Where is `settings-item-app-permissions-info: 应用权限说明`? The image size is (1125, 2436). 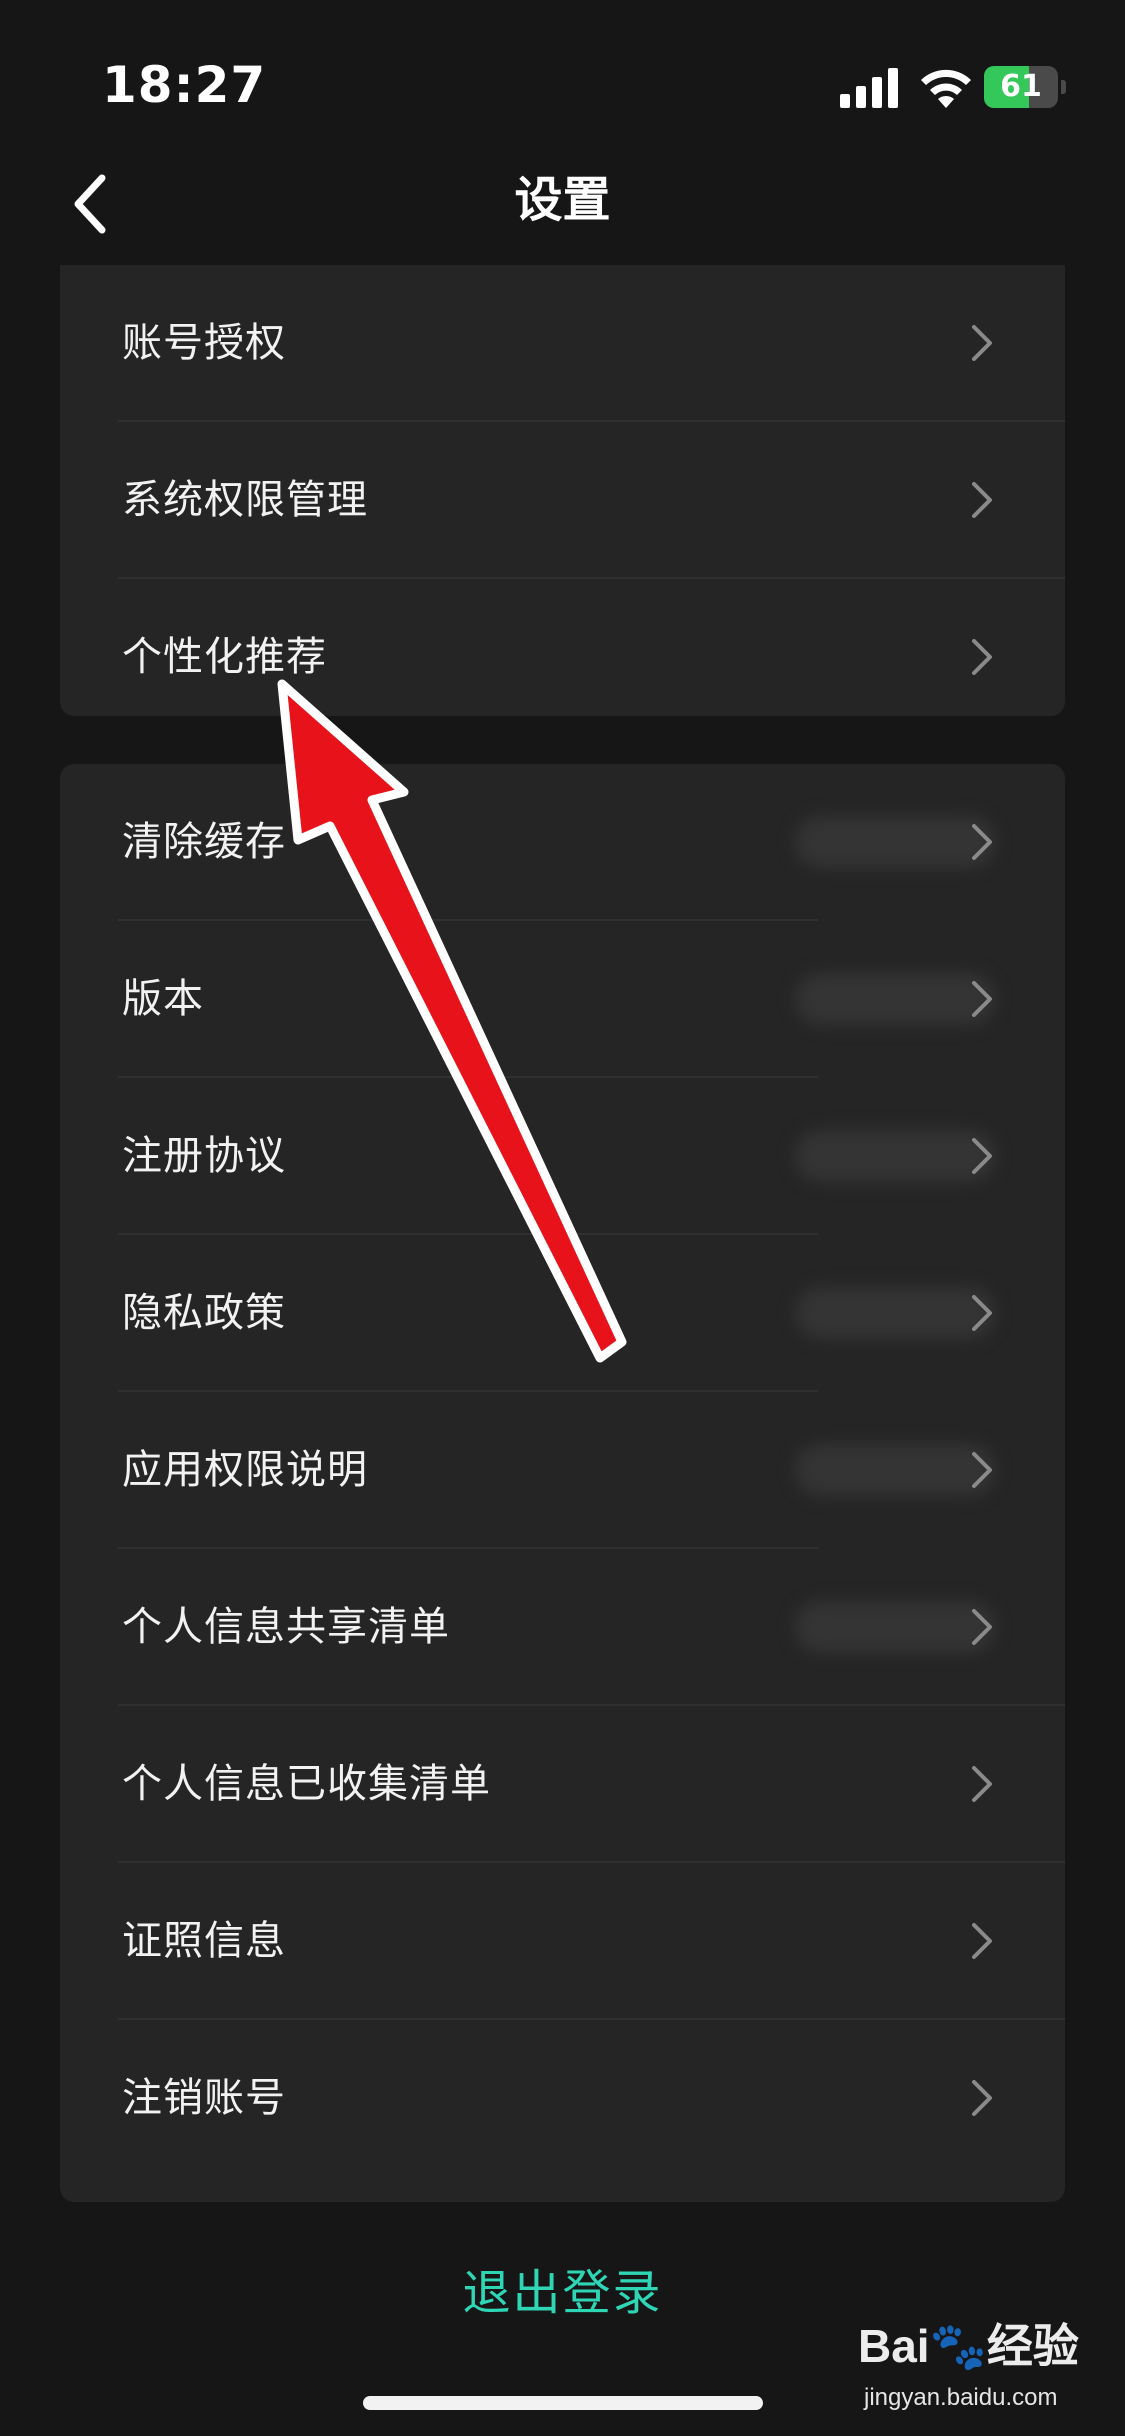
settings-item-app-permissions-info: 应用权限说明 is located at coordinates (562, 1470).